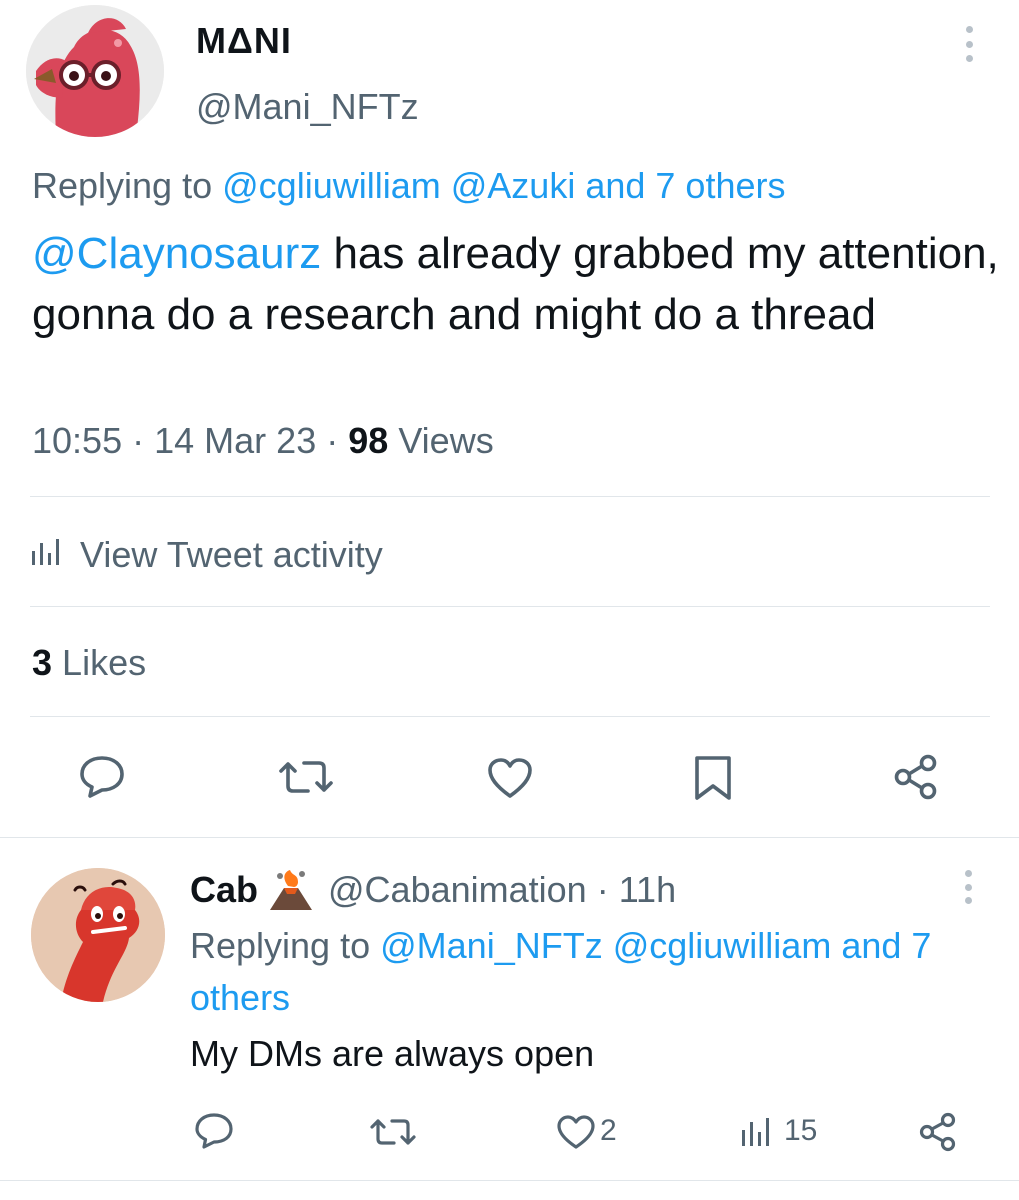 This screenshot has width=1019, height=1200. Describe the element at coordinates (235, 440) in the screenshot. I see `tweet-date: 14 Mar 23` at that location.